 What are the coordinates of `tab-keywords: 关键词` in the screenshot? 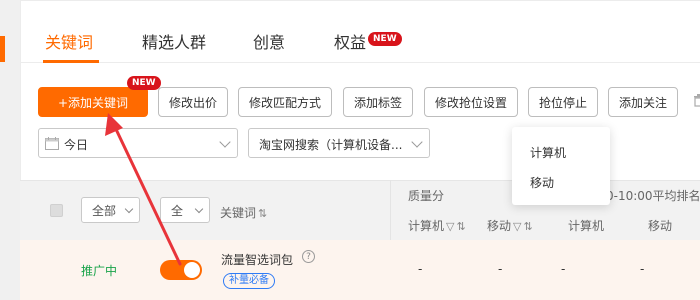 It's located at (69, 41).